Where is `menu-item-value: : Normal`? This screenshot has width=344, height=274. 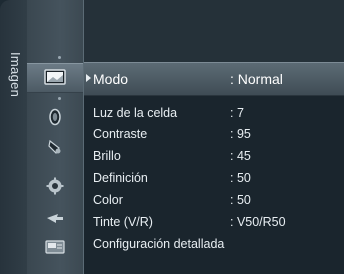
menu-item-value: : Normal is located at coordinates (256, 79).